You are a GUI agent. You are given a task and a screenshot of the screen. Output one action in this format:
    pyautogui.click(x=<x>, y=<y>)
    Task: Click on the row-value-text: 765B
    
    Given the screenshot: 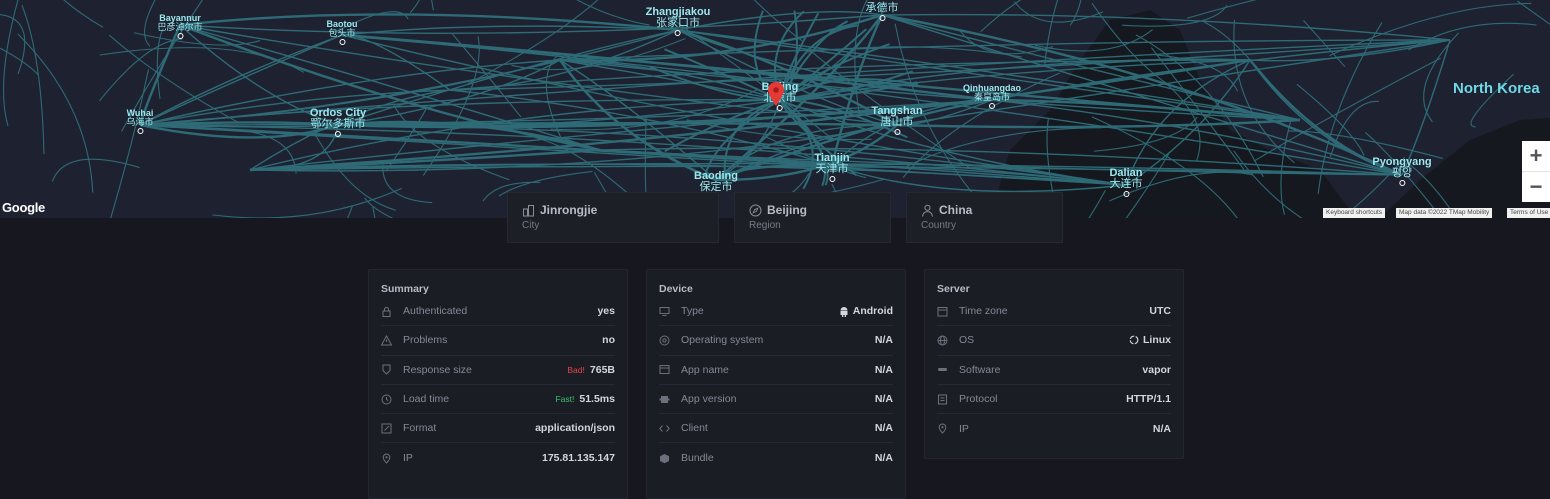 What is the action you would take?
    pyautogui.click(x=602, y=370)
    